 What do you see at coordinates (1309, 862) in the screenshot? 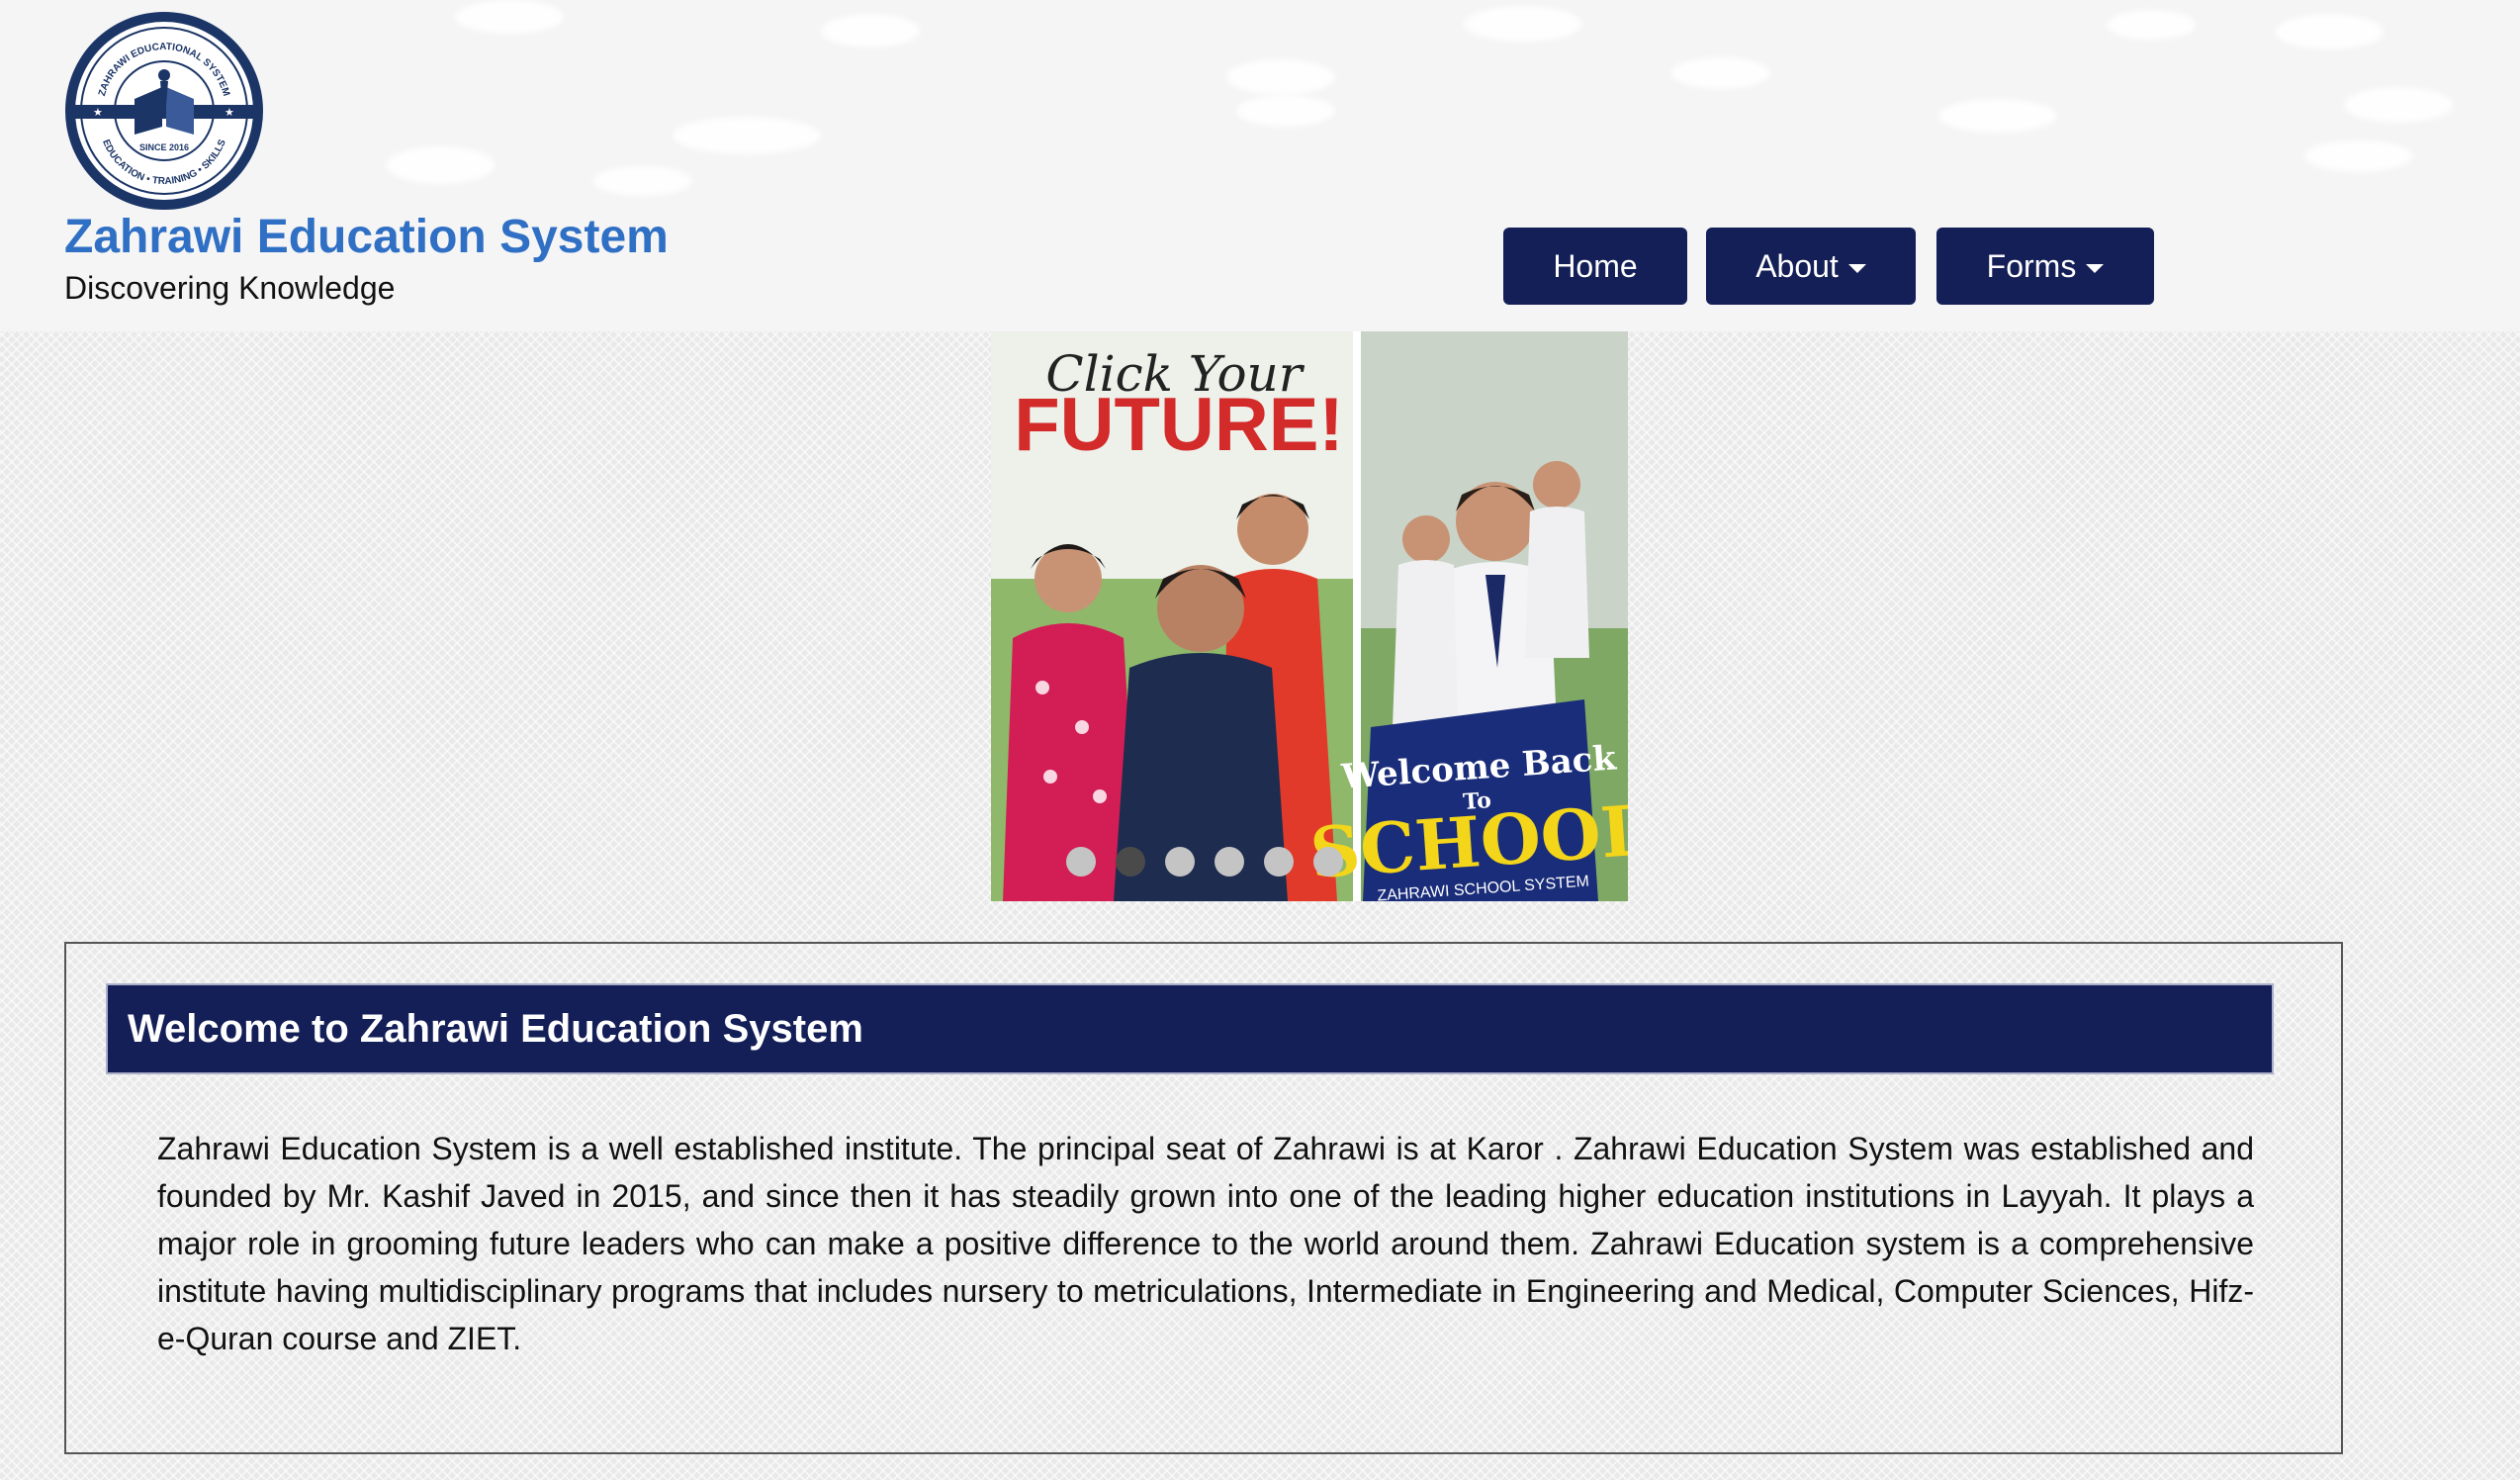
I see `slider-pagination` at bounding box center [1309, 862].